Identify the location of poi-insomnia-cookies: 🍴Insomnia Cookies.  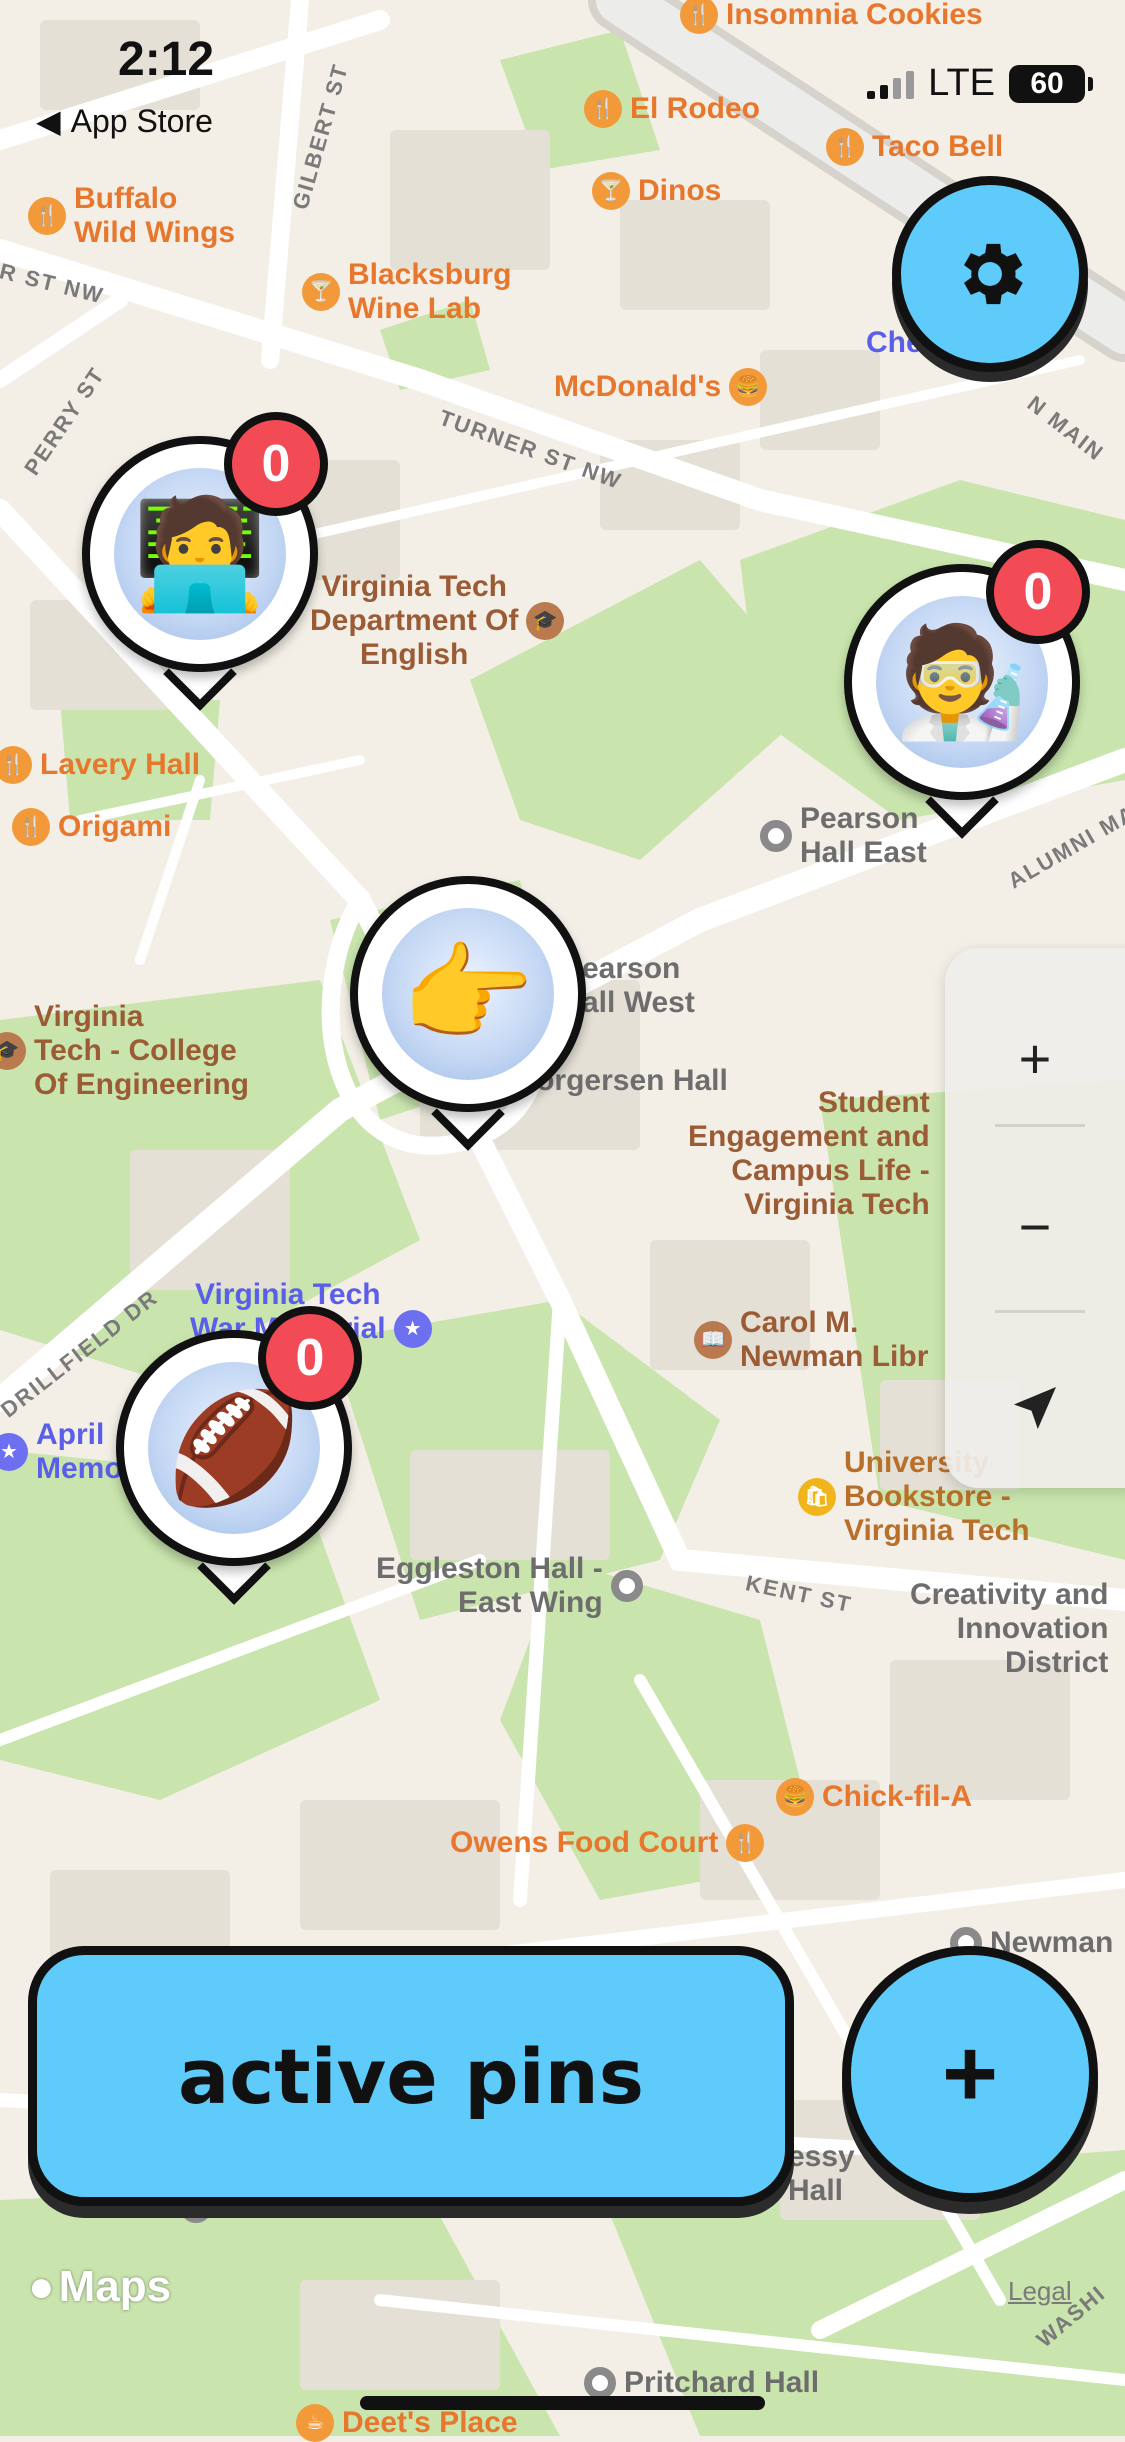
(831, 17).